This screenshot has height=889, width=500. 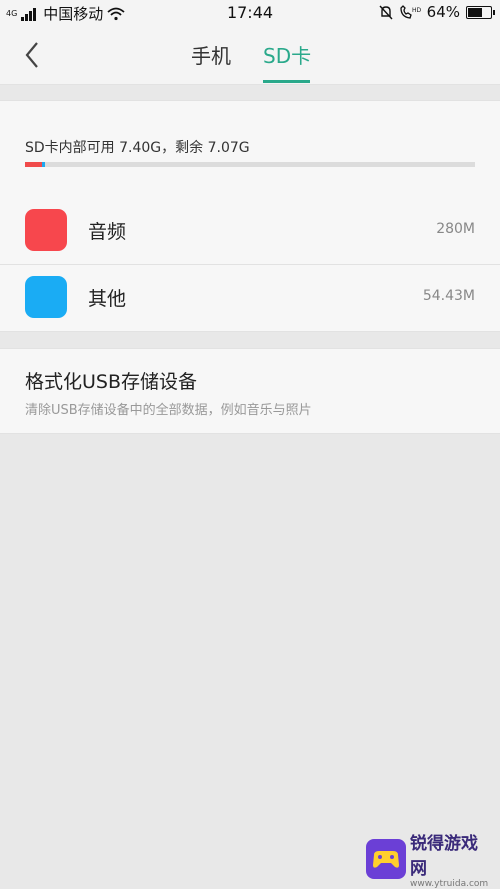 What do you see at coordinates (46, 297) in the screenshot?
I see `other-color-swatch` at bounding box center [46, 297].